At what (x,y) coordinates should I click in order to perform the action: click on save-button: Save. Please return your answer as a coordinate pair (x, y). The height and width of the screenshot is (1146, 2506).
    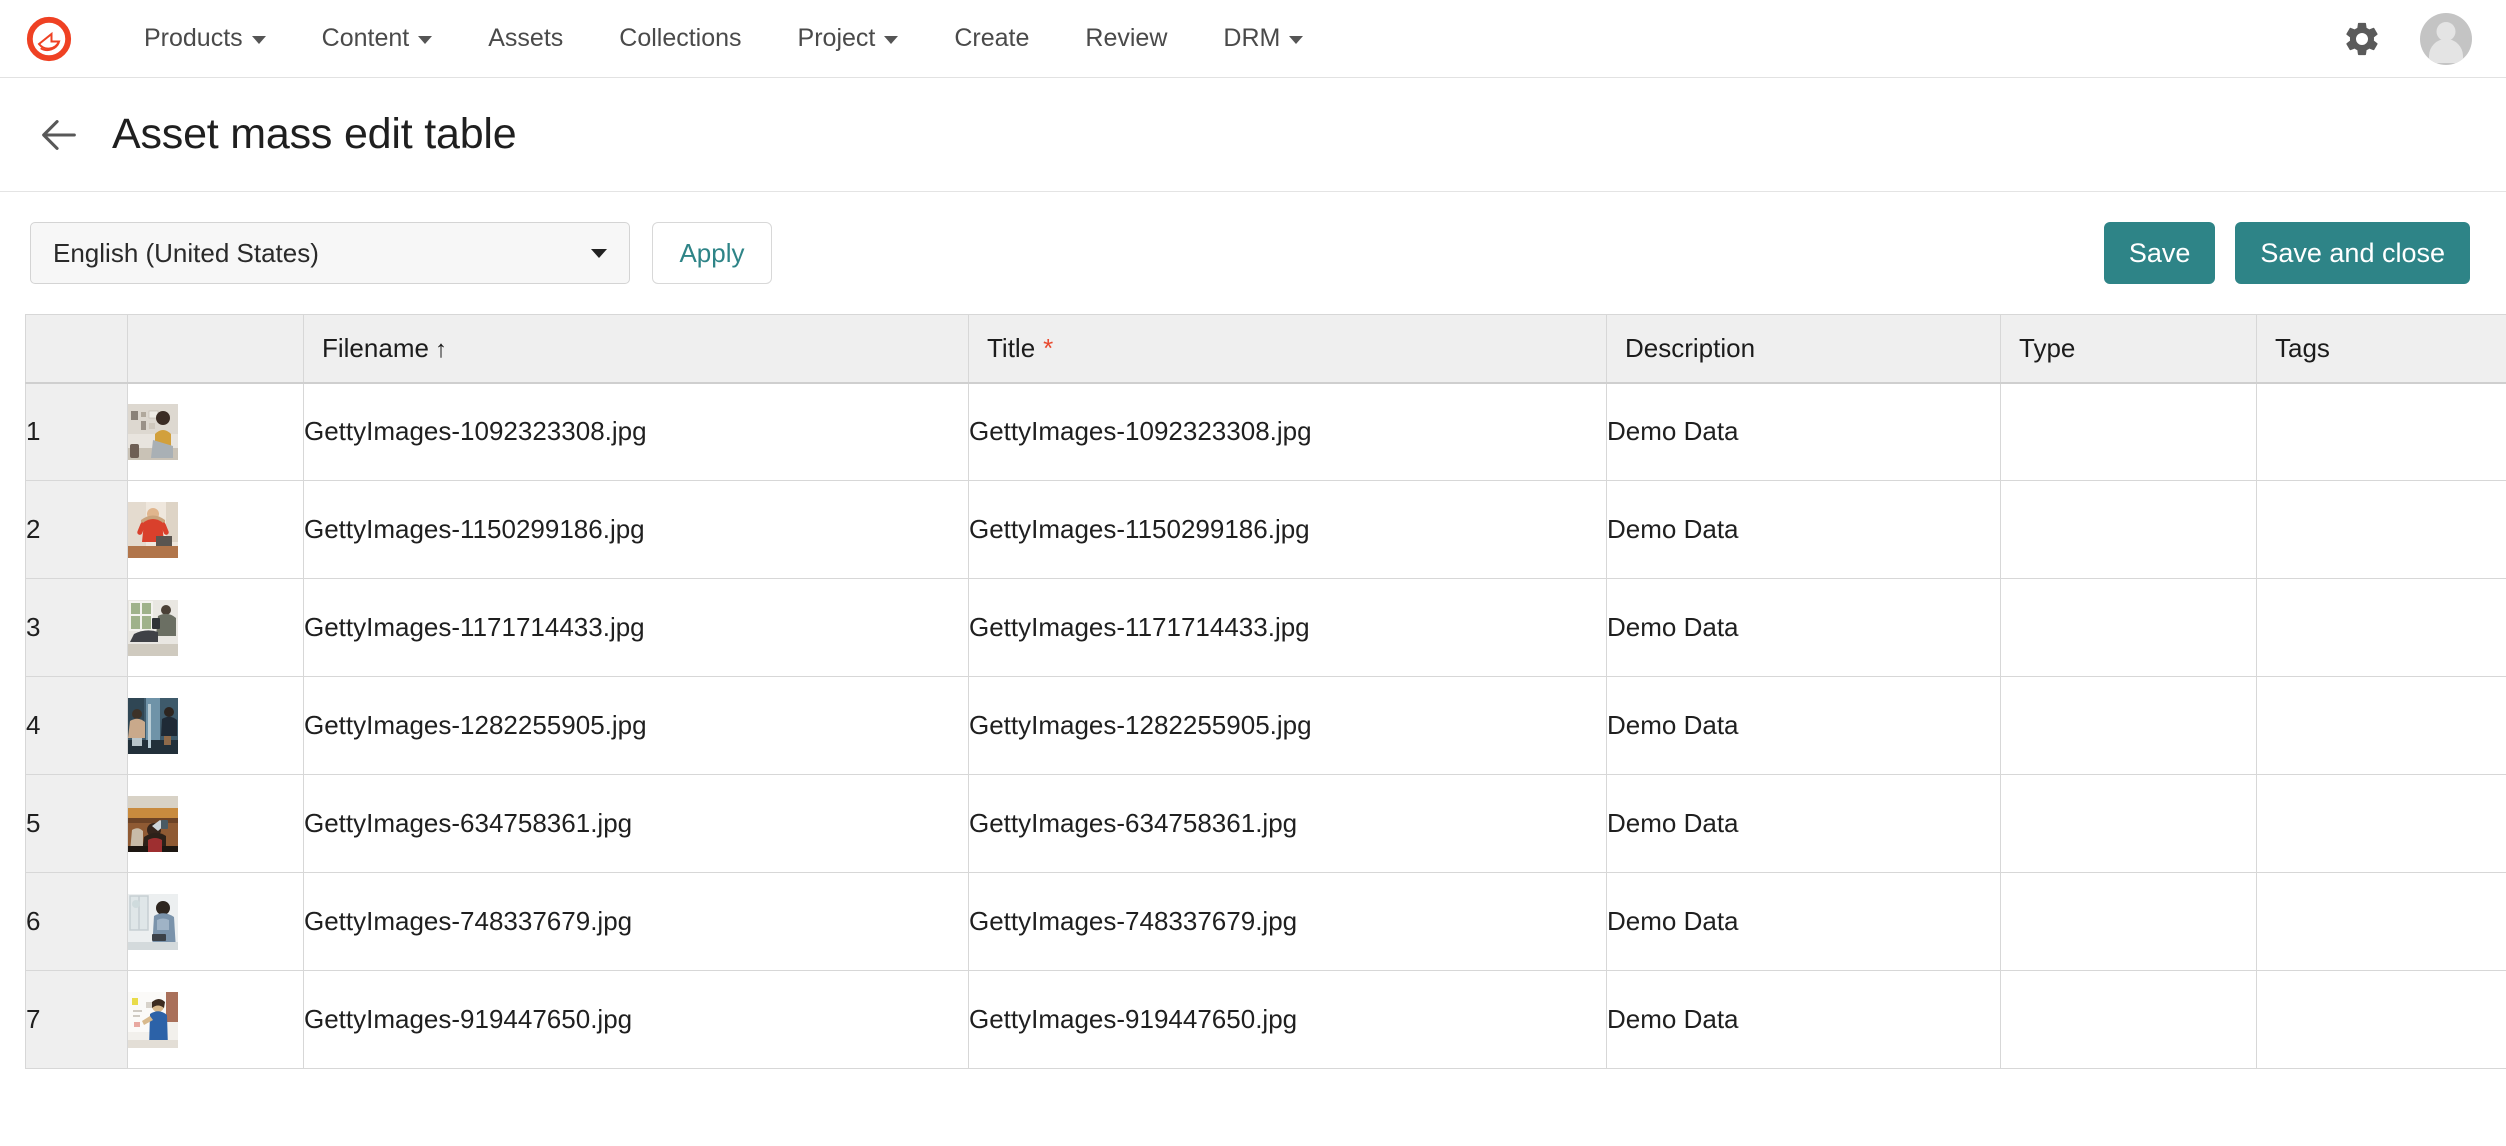
    Looking at the image, I should click on (2159, 253).